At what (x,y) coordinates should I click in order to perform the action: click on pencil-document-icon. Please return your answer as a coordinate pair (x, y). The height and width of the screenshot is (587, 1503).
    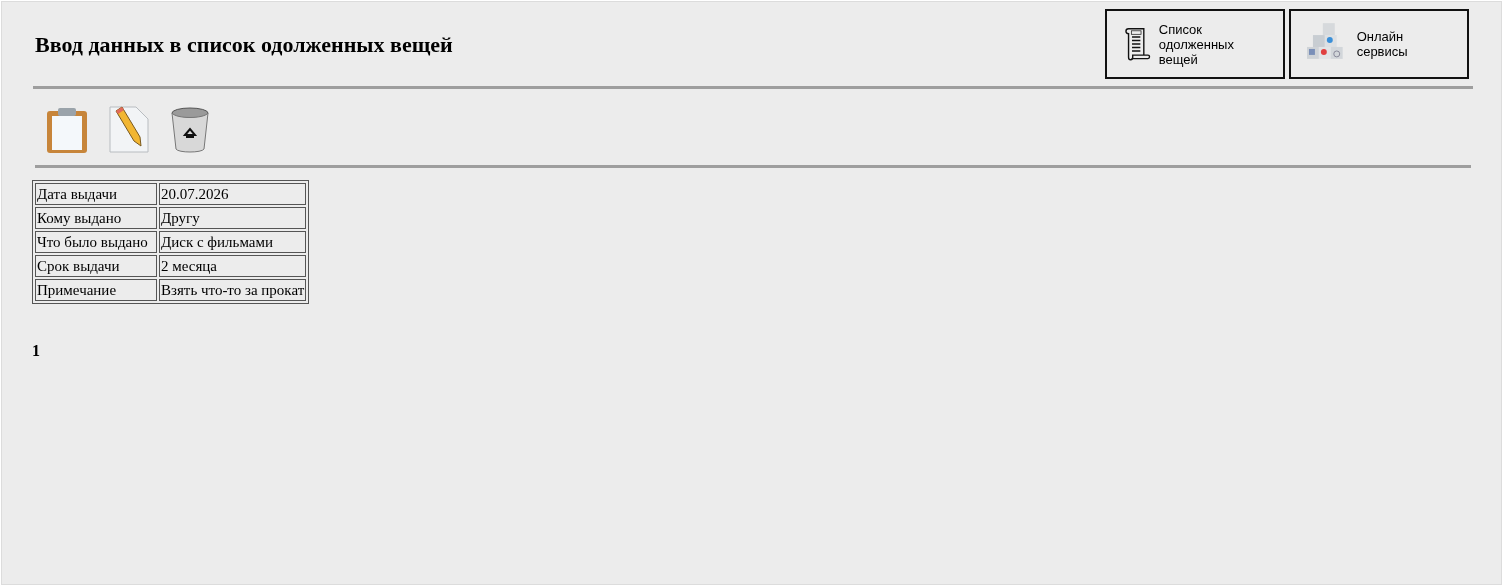
    Looking at the image, I should click on (129, 129).